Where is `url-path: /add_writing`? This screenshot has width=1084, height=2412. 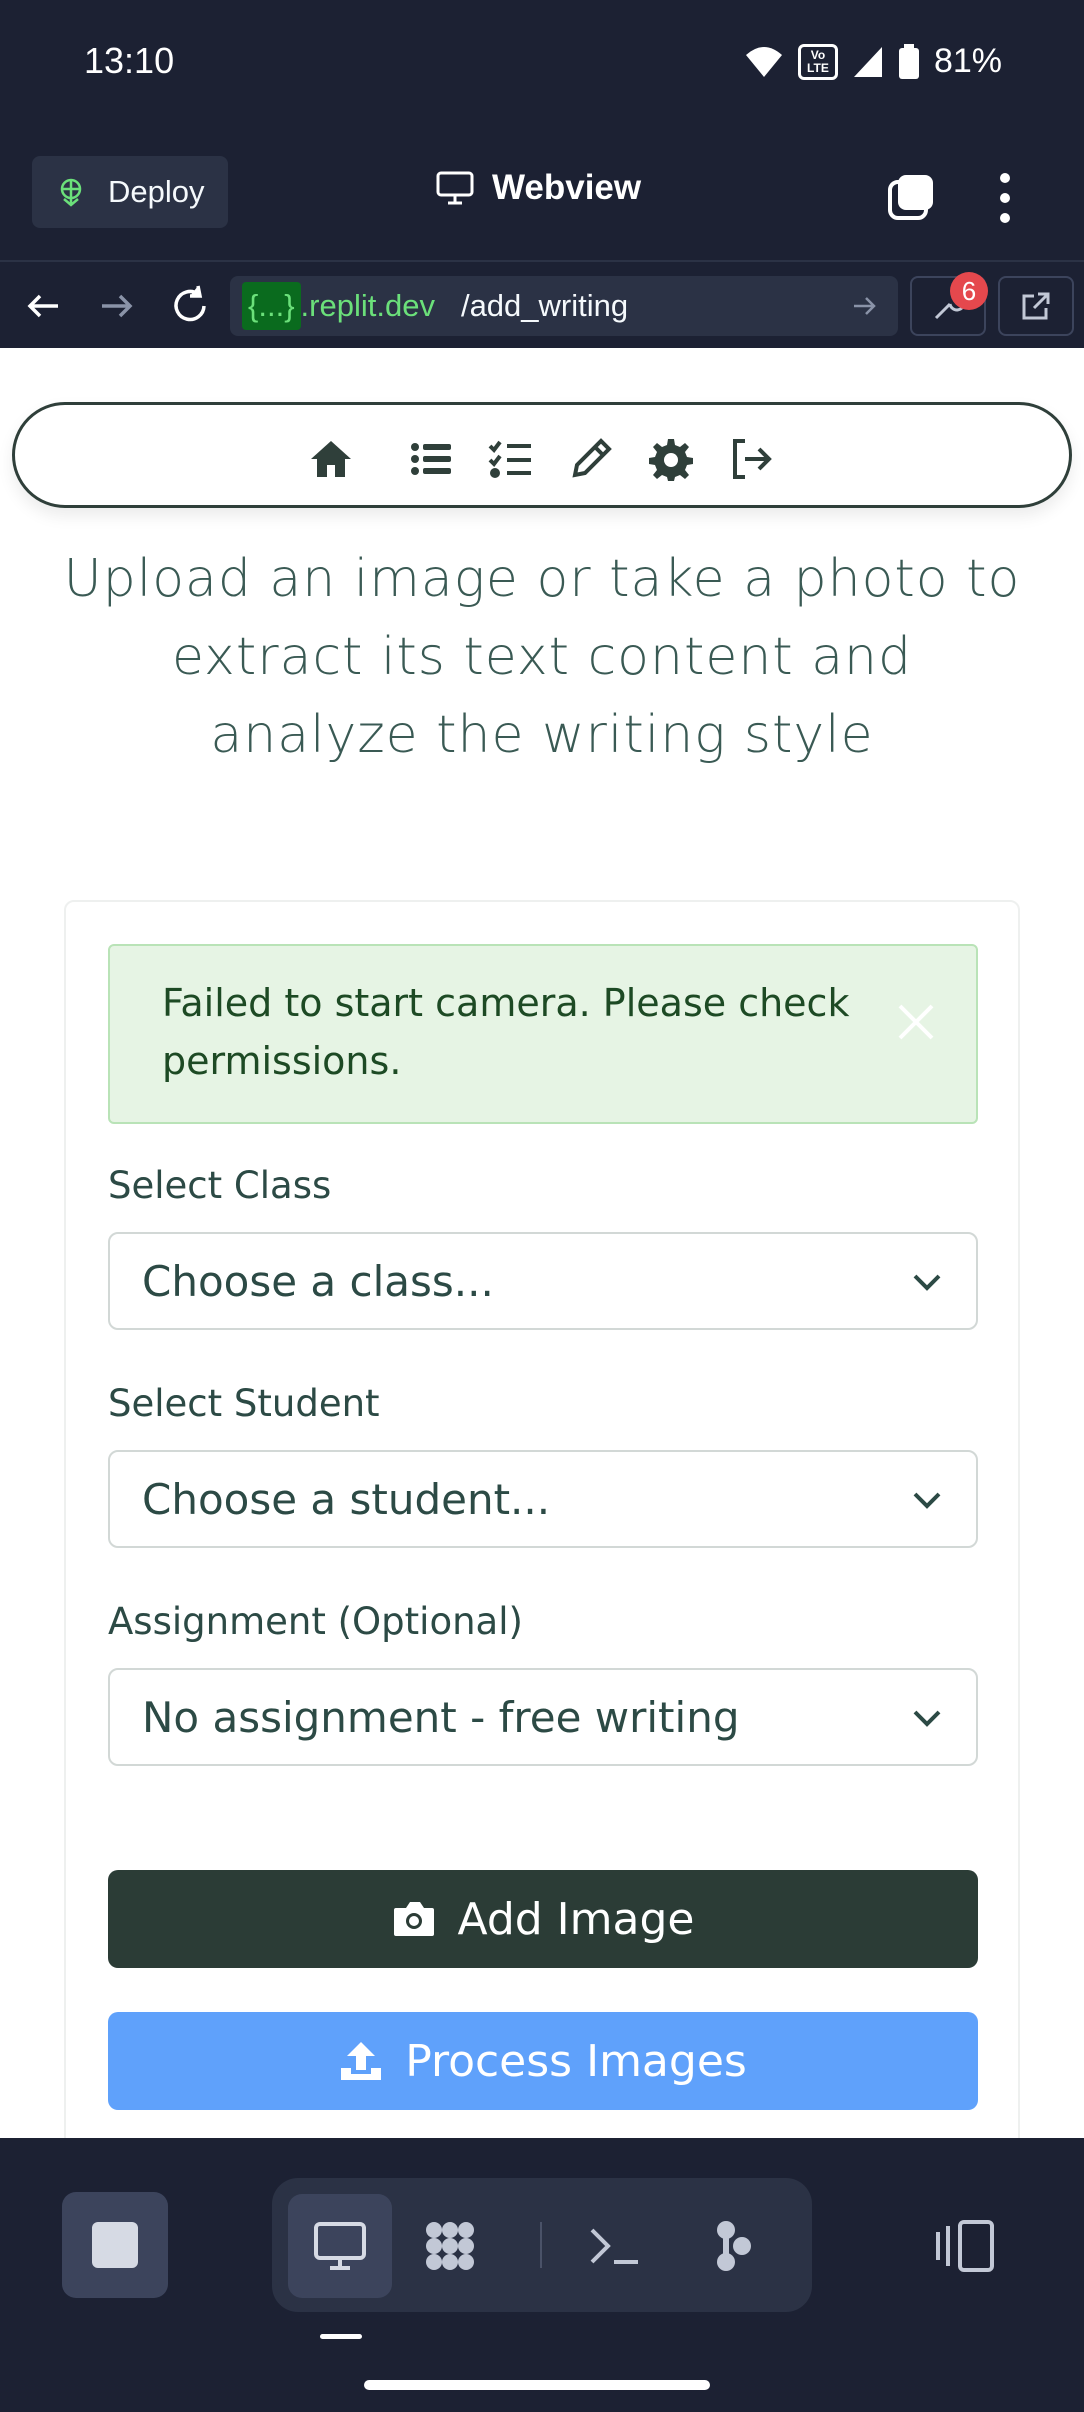 url-path: /add_writing is located at coordinates (544, 305).